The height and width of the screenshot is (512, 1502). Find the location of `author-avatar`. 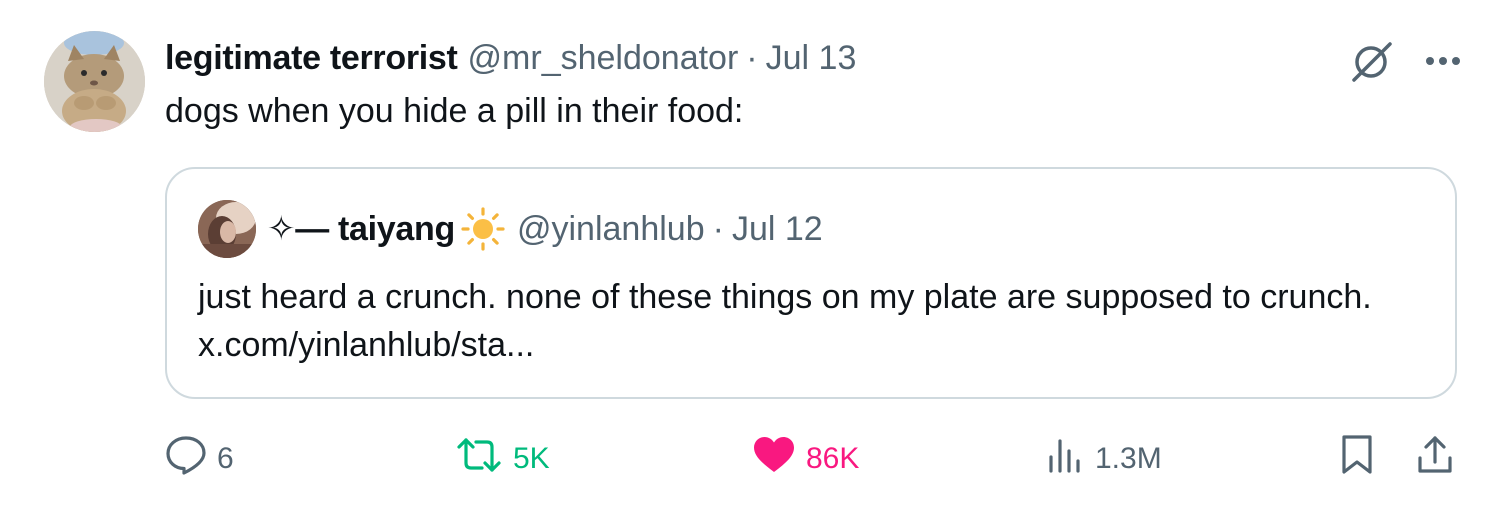

author-avatar is located at coordinates (94, 81).